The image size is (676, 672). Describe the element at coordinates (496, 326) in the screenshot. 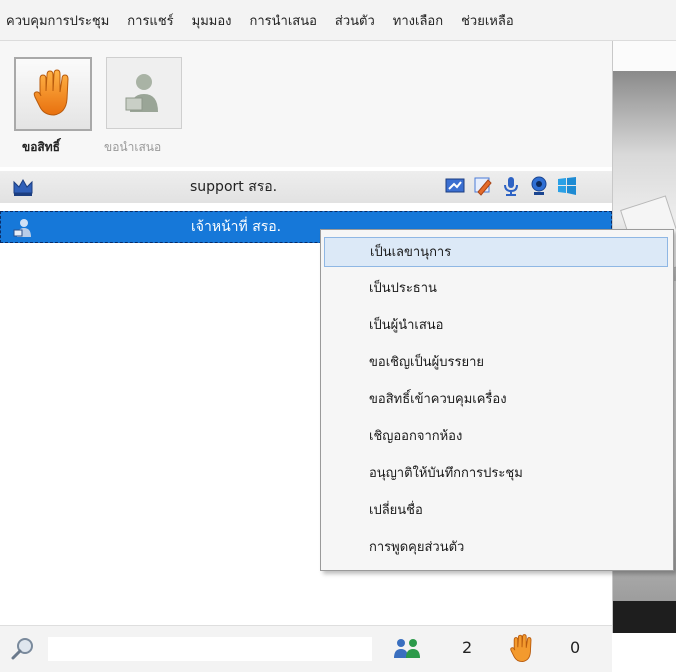

I see `menu-item-make-presenter: เป็นผู้นำเสนอ` at that location.